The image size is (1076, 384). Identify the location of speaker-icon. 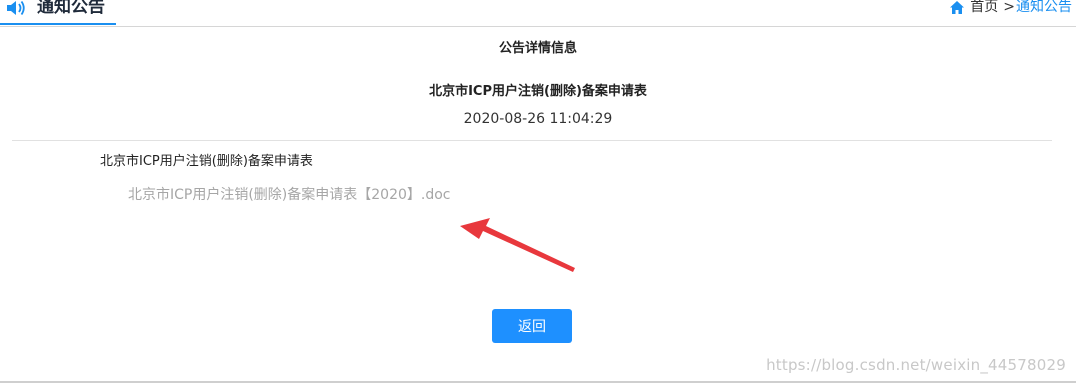
(16, 8).